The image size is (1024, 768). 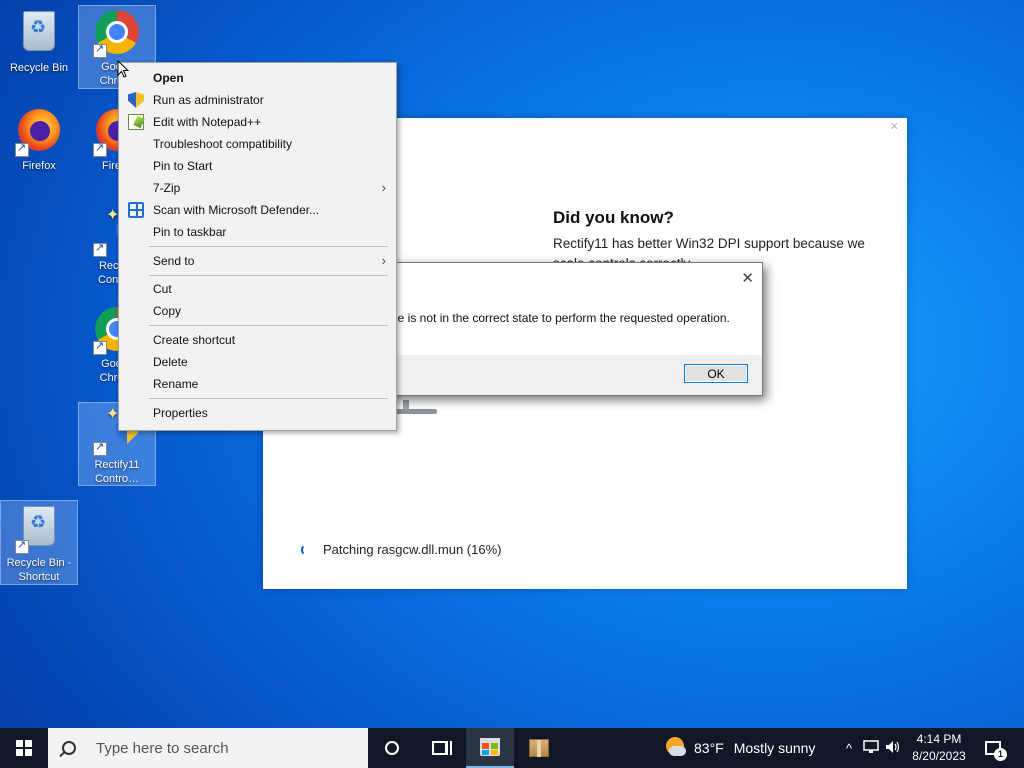 I want to click on menu-item-edit-with-notepad: Edit with Notepad++, so click(x=257, y=122).